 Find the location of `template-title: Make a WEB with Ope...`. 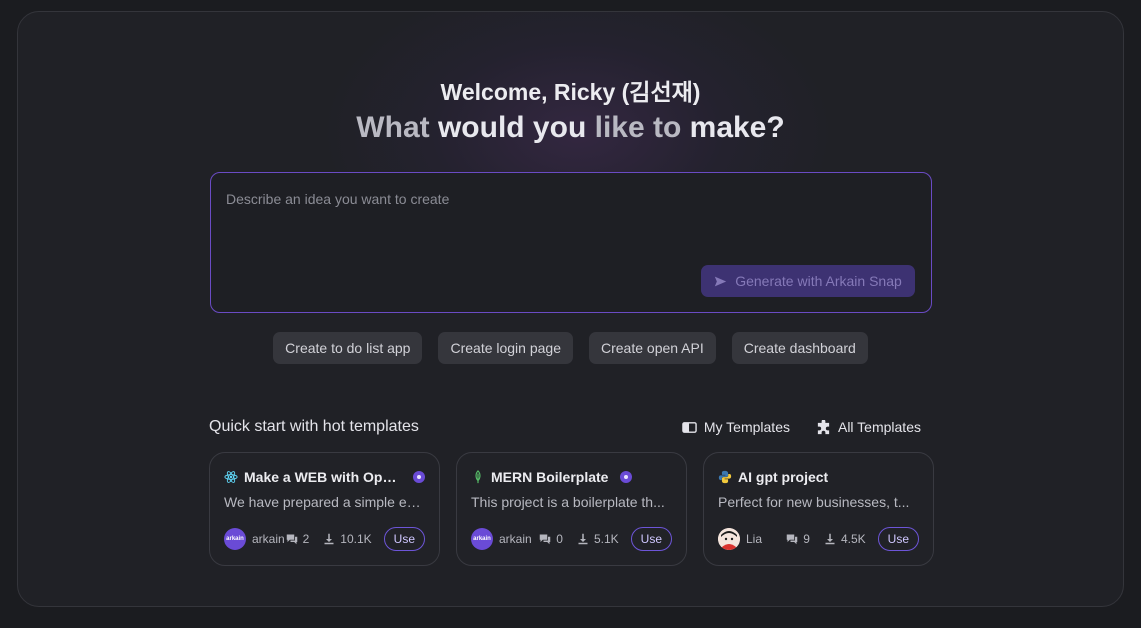

template-title: Make a WEB with Ope... is located at coordinates (323, 477).